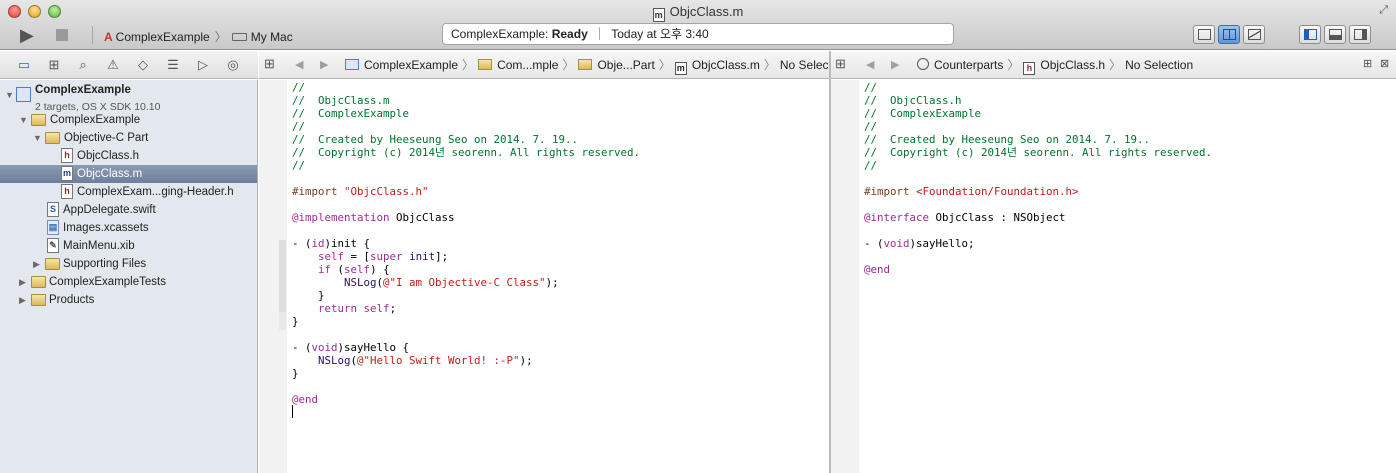 The width and height of the screenshot is (1396, 473). I want to click on code-method: init, so click(419, 256).